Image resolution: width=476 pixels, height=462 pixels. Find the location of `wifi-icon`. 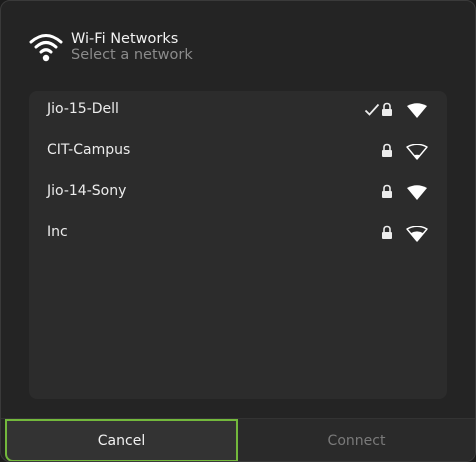

wifi-icon is located at coordinates (46, 48).